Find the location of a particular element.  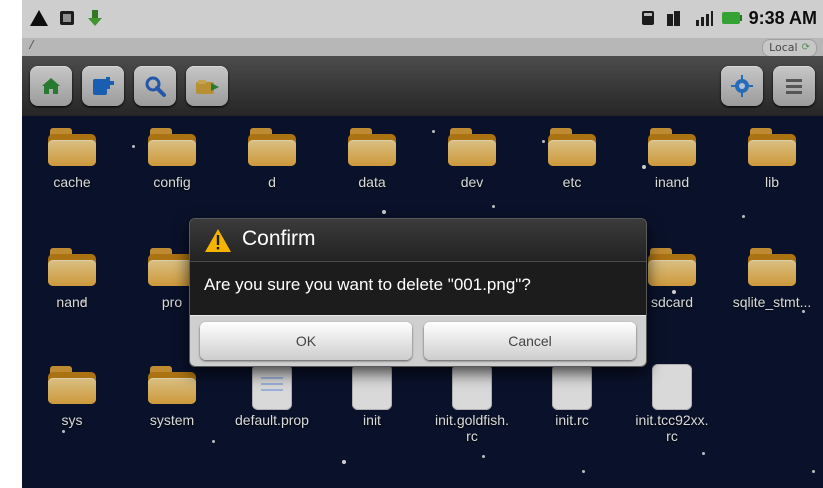

file-item-lib: lib is located at coordinates (772, 171).